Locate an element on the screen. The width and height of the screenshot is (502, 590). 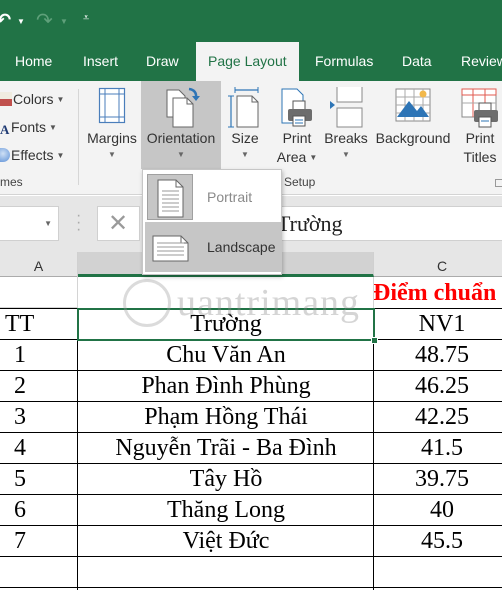
table-row: 6 Thăng Long 40 is located at coordinates (251, 509).